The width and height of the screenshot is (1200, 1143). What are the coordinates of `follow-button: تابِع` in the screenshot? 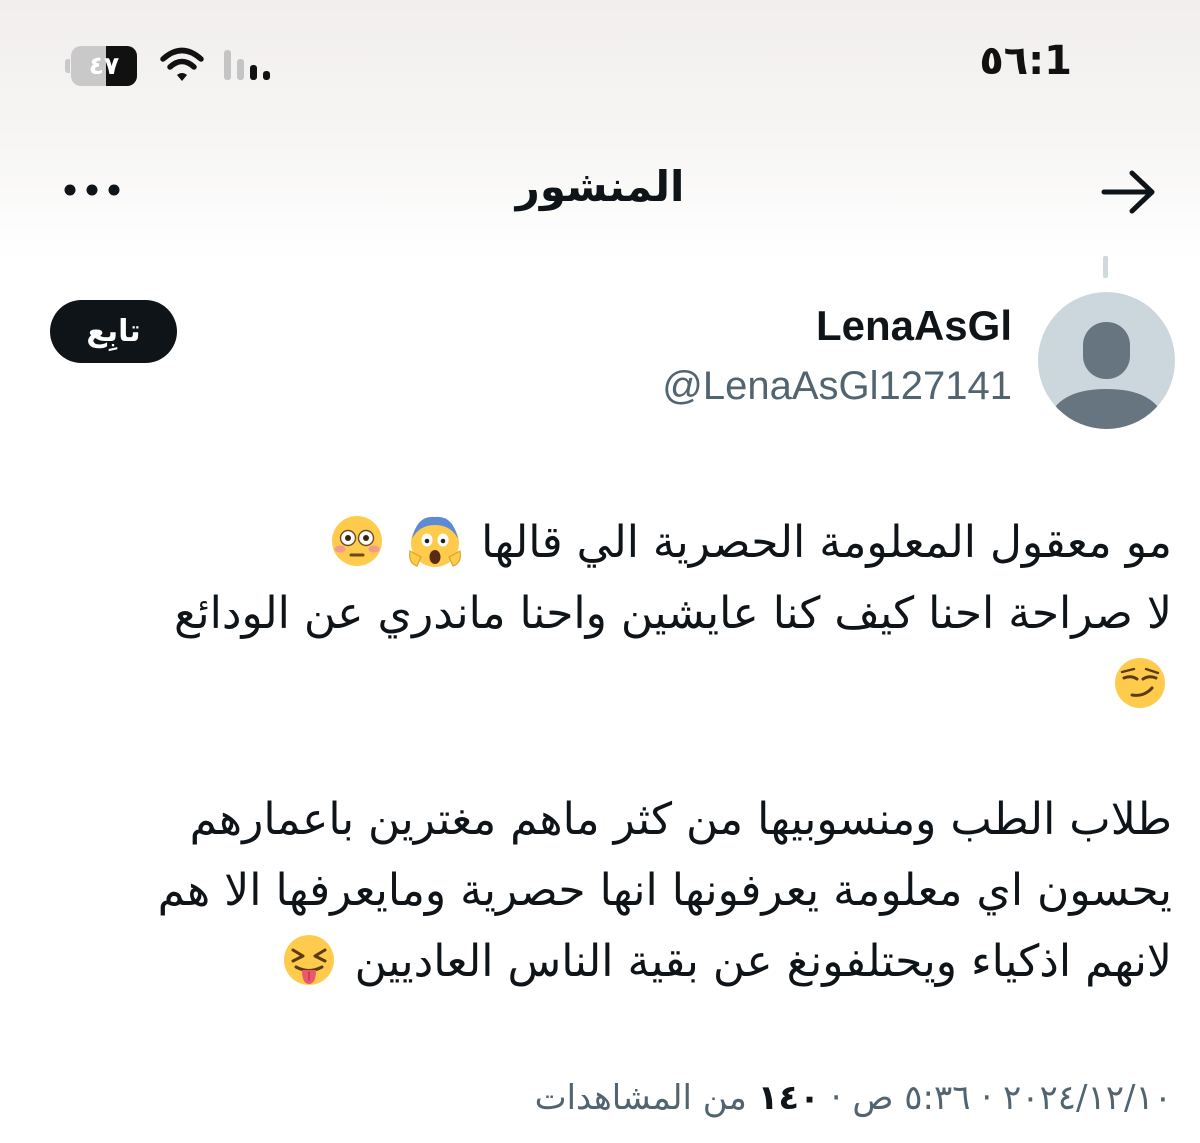 It's located at (113, 331).